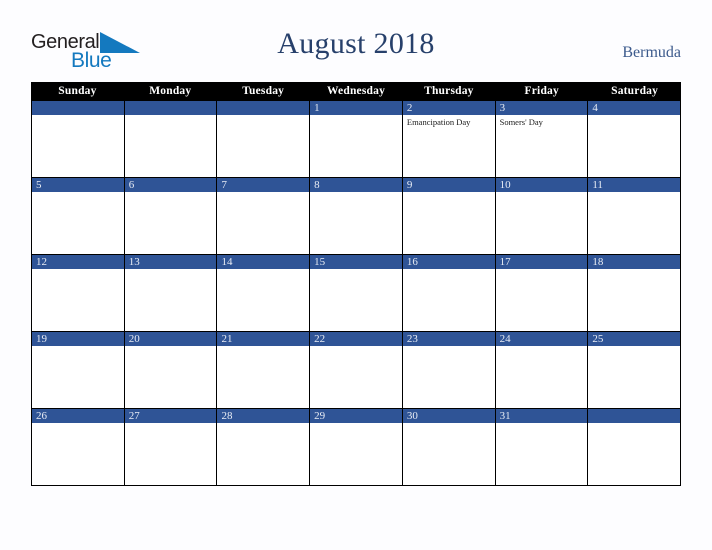 Image resolution: width=712 pixels, height=550 pixels. I want to click on calendar-day-cell: 28, so click(264, 447).